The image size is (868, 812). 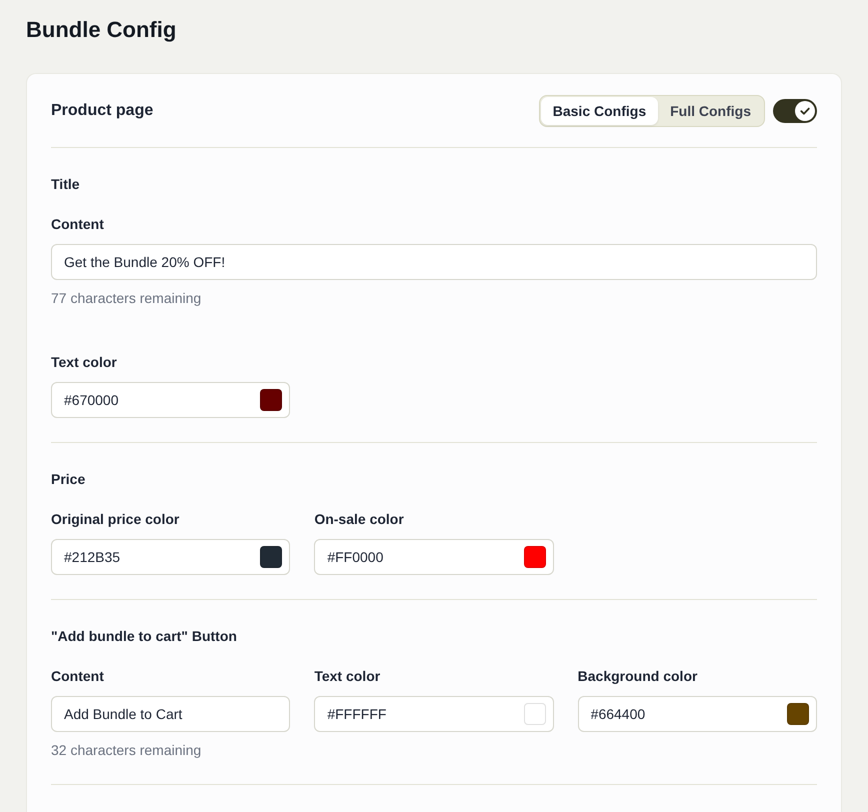 I want to click on section-title: Title, so click(x=65, y=184).